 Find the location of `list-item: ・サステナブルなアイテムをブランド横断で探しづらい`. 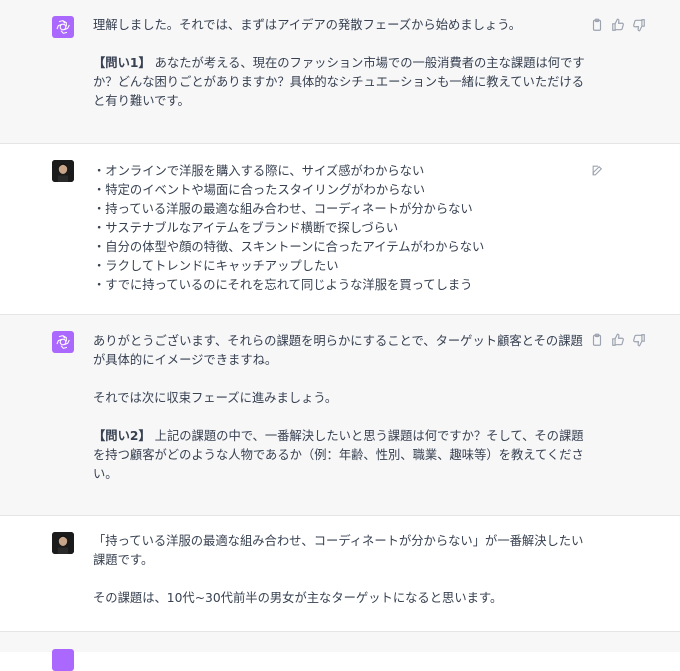

list-item: ・サステナブルなアイテムをブランド横断で探しづらい is located at coordinates (246, 228).